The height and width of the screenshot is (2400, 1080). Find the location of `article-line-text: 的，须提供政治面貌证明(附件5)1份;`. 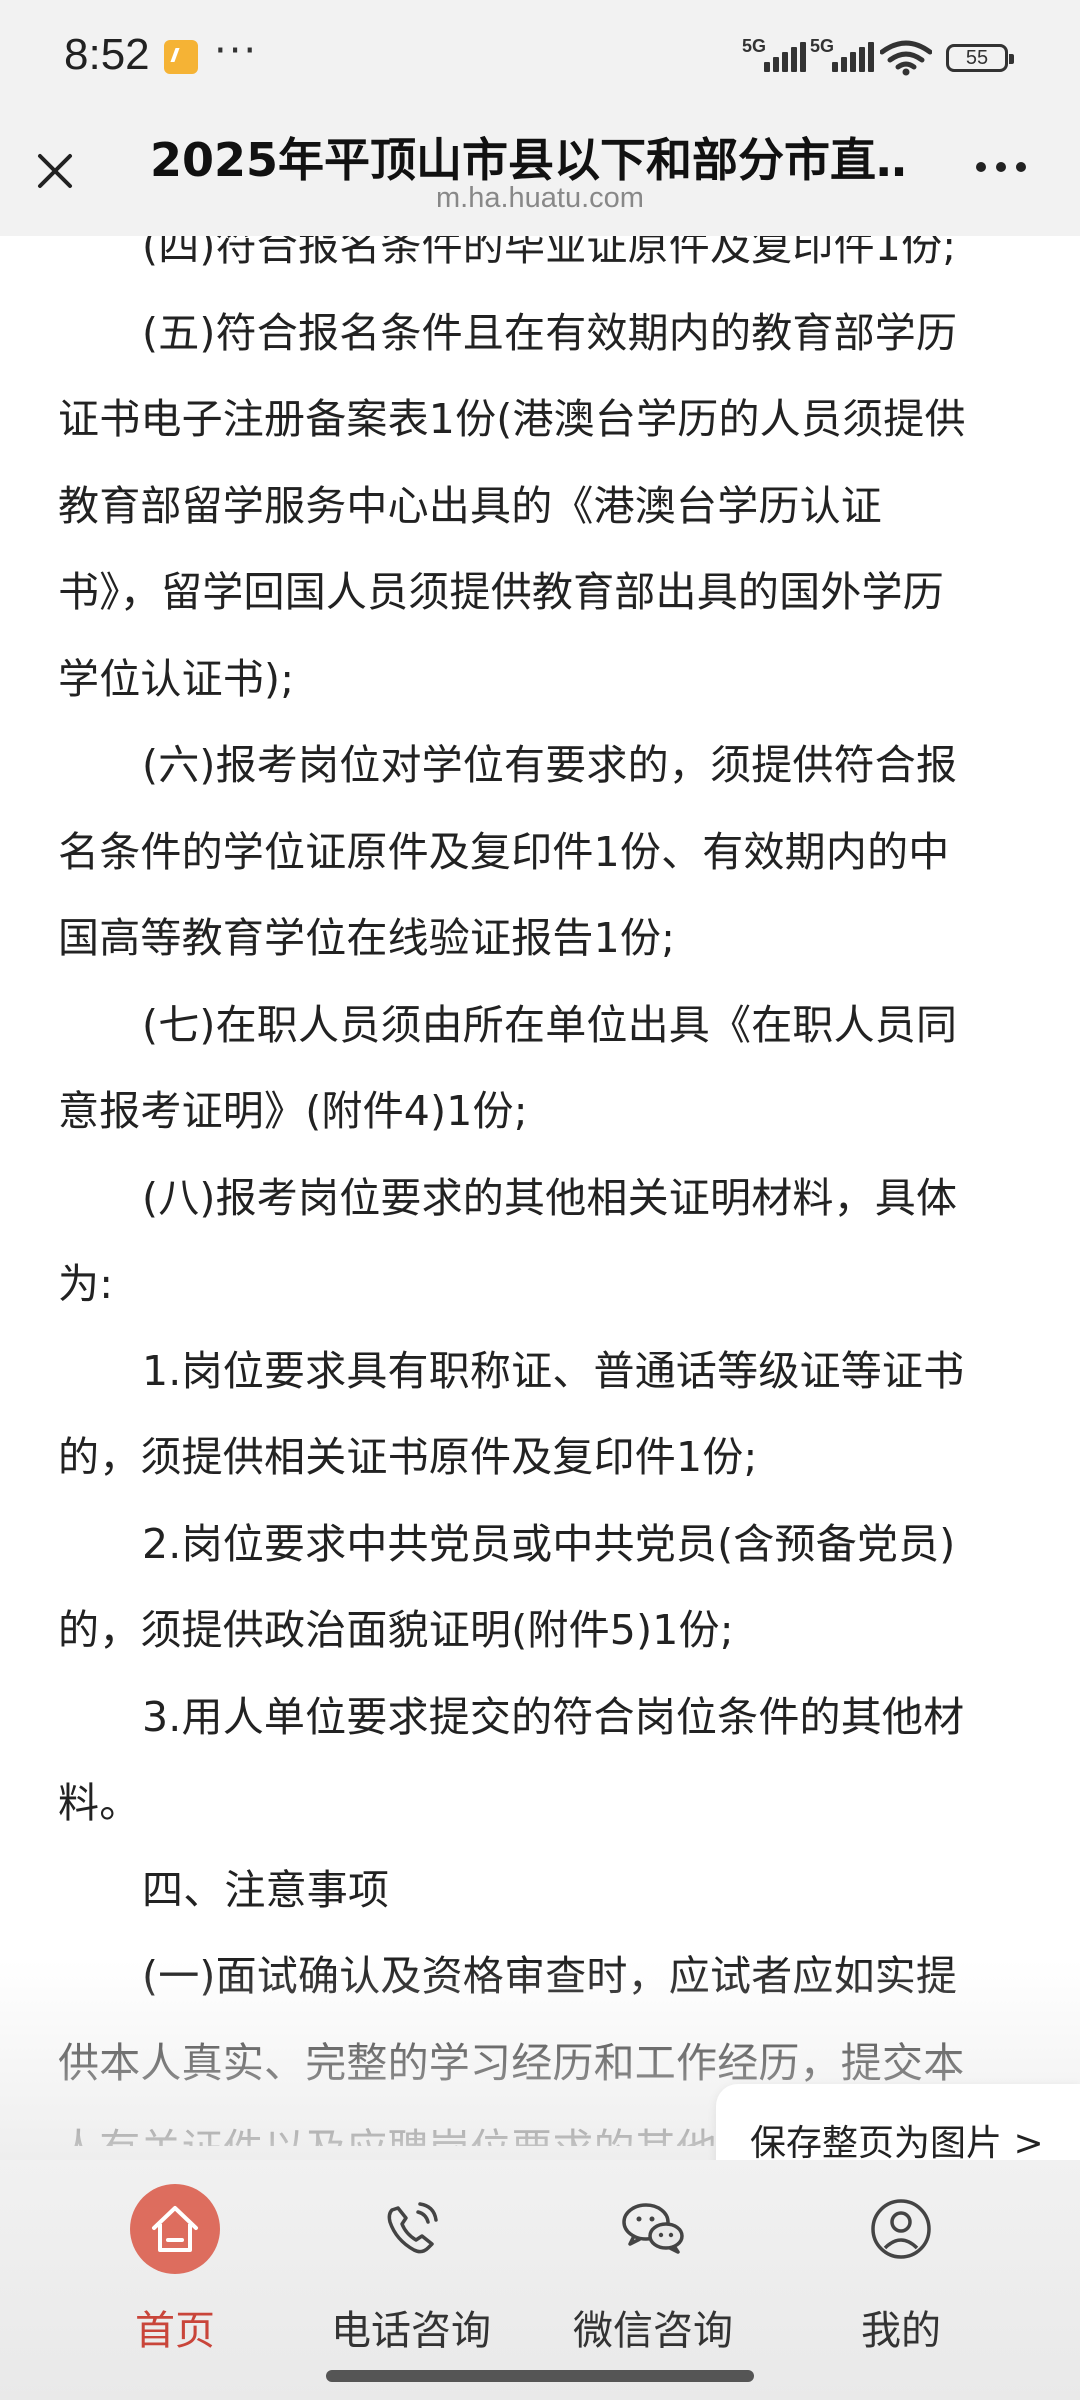

article-line-text: 的，须提供政治面貌证明(附件5)1份; is located at coordinates (396, 1630).